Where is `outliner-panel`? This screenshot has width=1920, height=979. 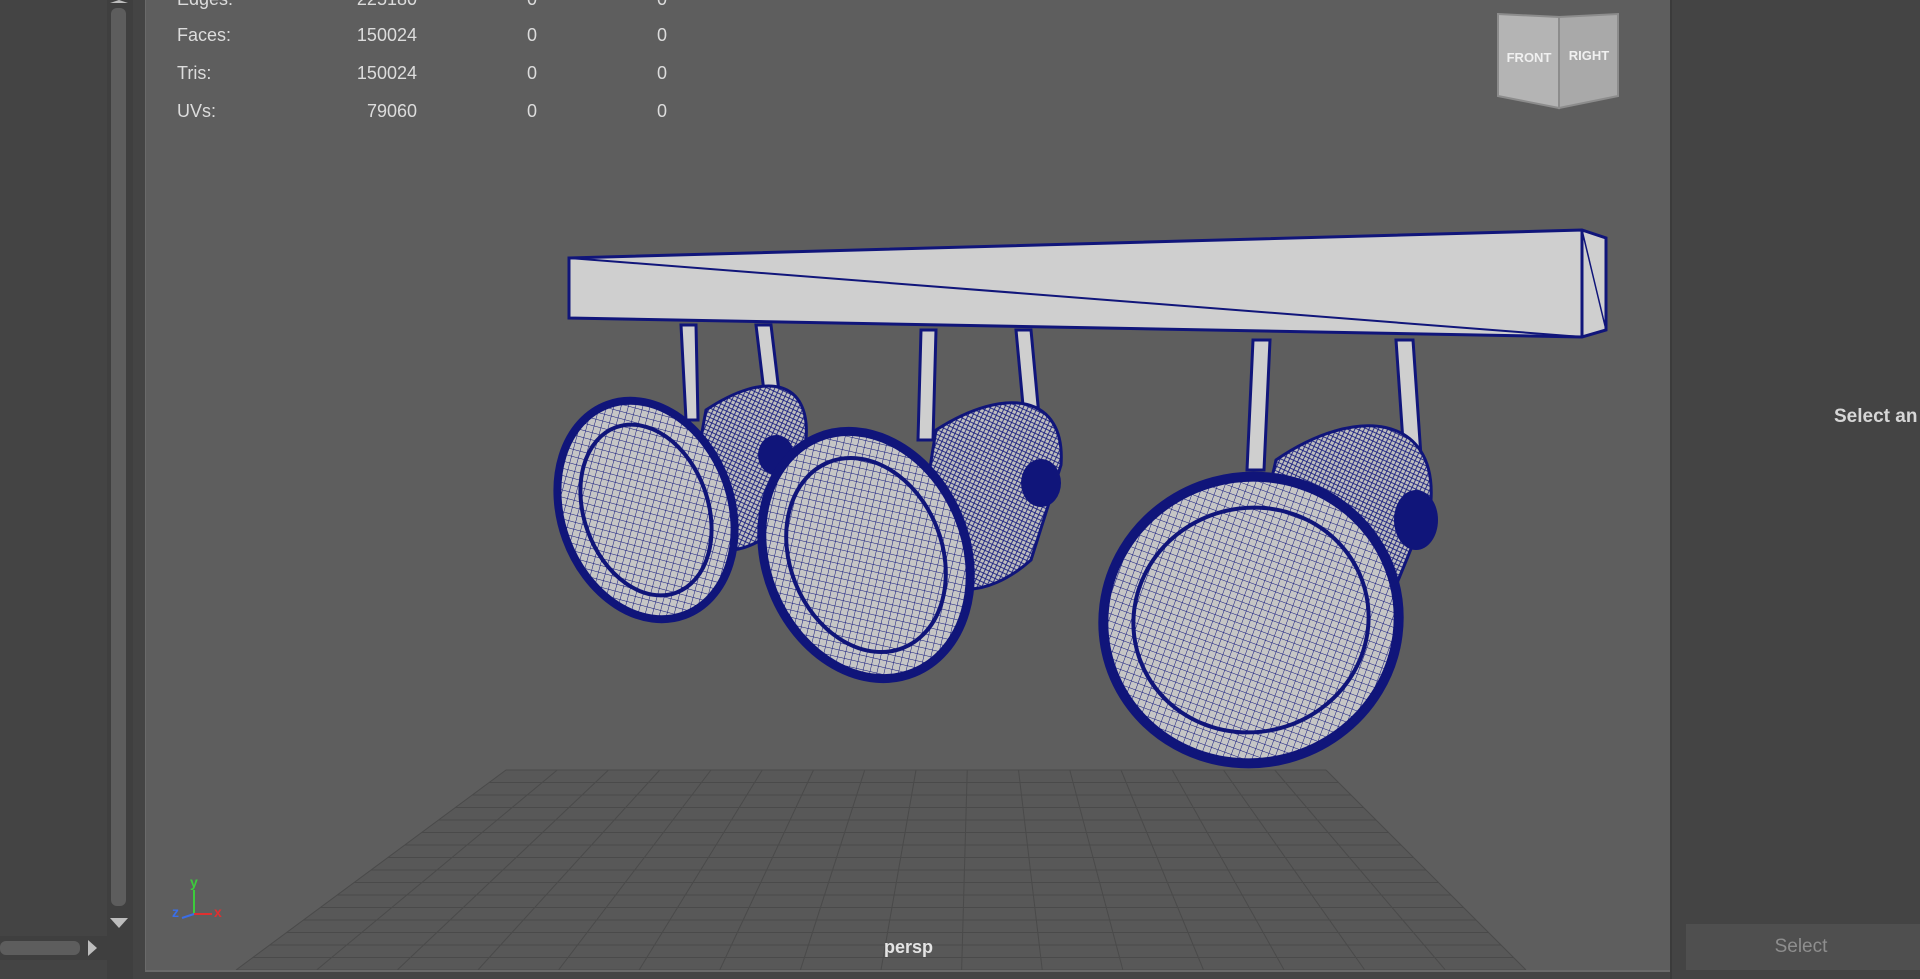 outliner-panel is located at coordinates (53, 489).